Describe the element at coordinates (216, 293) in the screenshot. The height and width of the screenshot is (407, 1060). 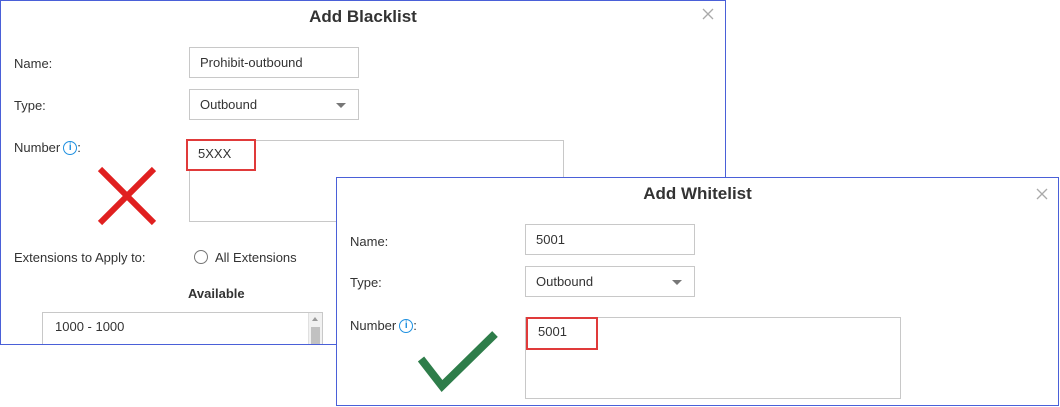
I see `available-heading: Available` at that location.